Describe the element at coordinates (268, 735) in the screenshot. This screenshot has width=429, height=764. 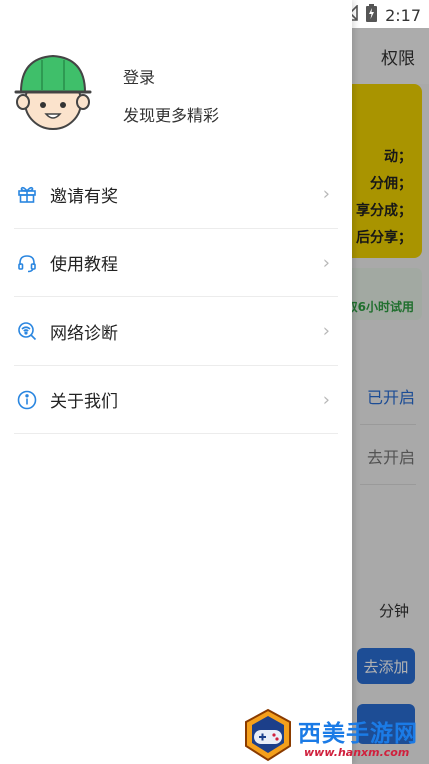
I see `gamepad-logo-icon` at that location.